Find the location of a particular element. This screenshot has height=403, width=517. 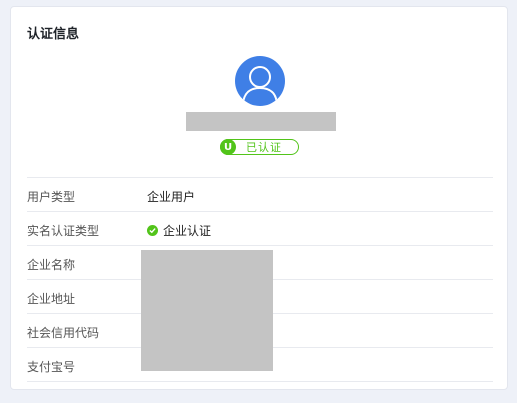

user-avatar-icon is located at coordinates (260, 81).